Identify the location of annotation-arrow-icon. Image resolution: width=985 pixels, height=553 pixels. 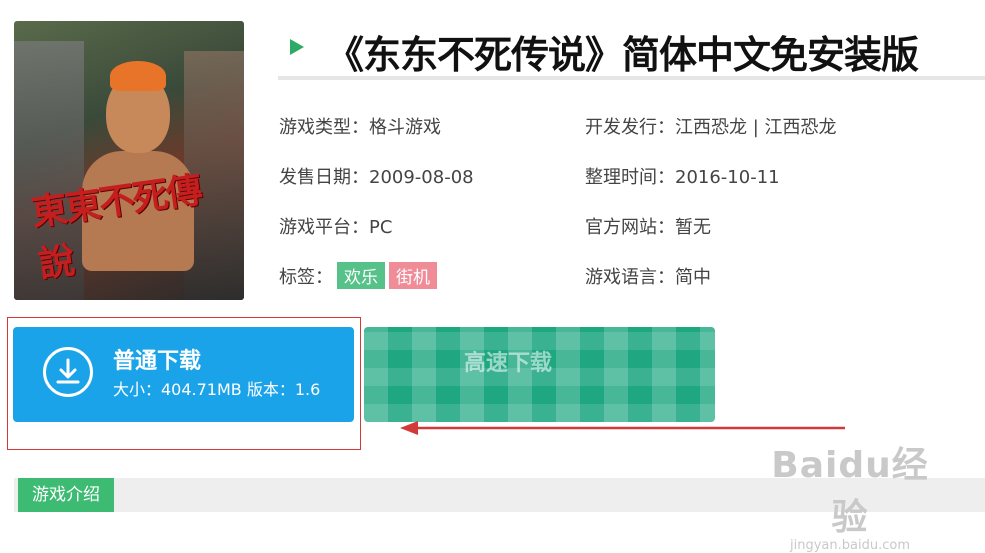
(622, 428).